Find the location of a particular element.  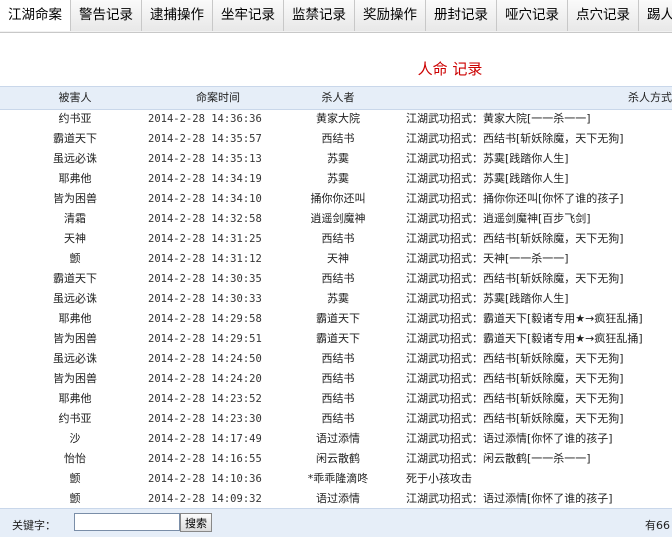

table-row: 虽远必诛 2014-2-28 14:35:13 苏霙 江湖武功招式：苏霙[践踏你人生] is located at coordinates (336, 159).